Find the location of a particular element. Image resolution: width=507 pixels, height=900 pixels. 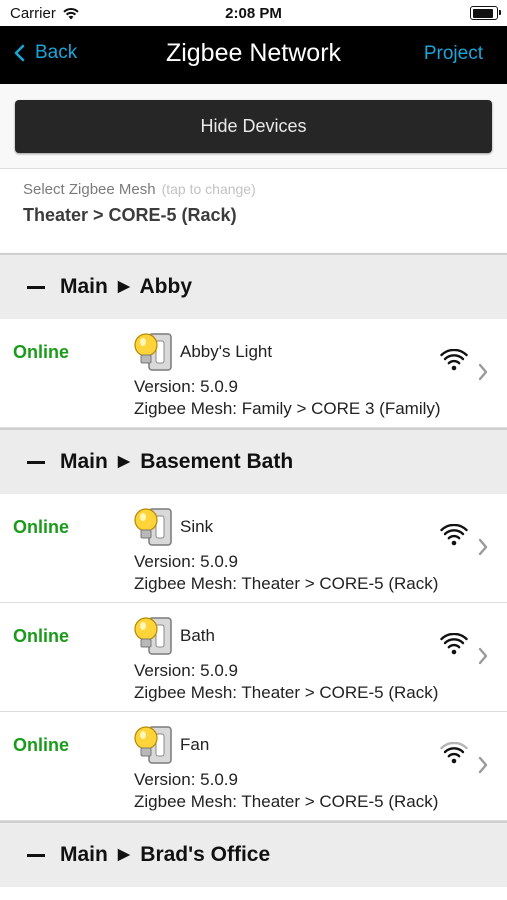

group-title: Main ► Brad's Office is located at coordinates (165, 854).